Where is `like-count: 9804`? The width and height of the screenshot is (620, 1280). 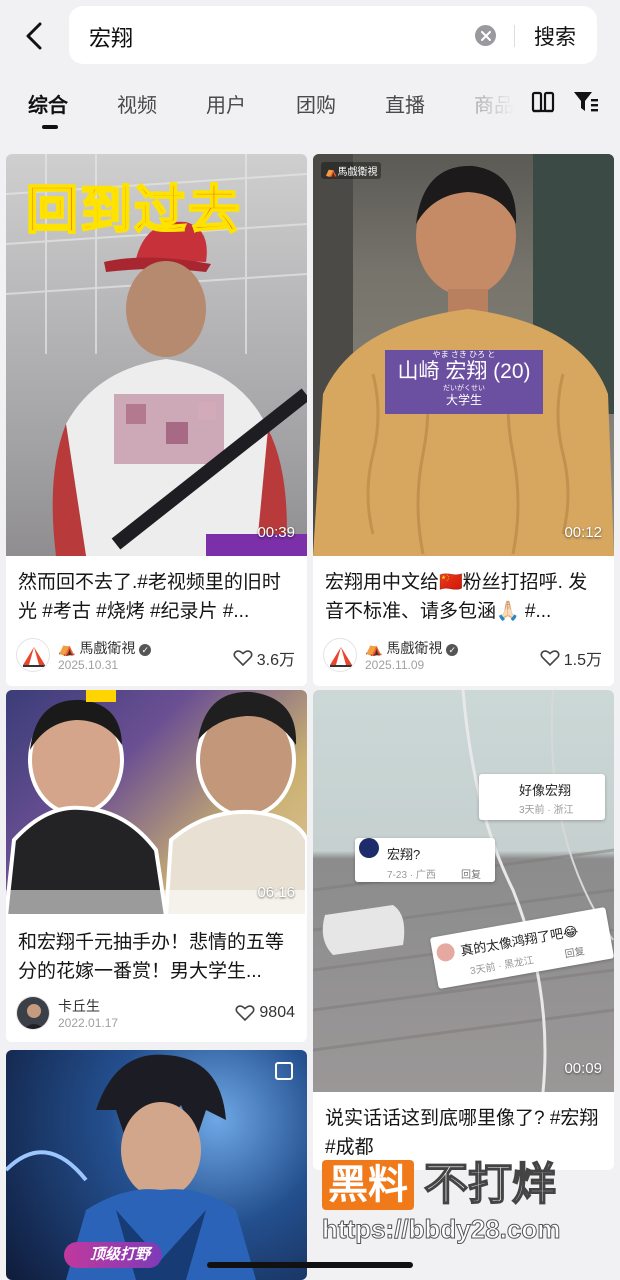
like-count: 9804 is located at coordinates (265, 1013).